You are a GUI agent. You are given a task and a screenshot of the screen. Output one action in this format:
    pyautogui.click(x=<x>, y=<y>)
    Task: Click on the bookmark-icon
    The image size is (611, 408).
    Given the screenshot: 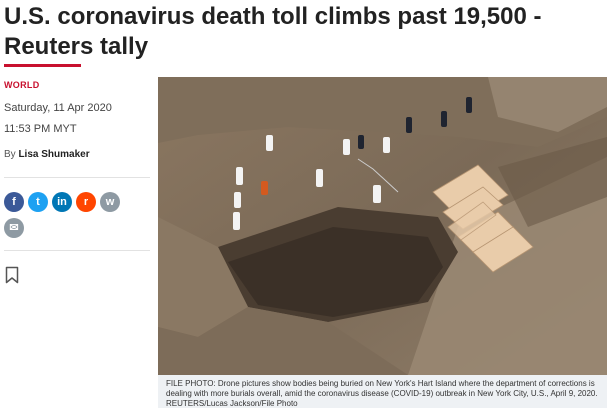 What is the action you would take?
    pyautogui.click(x=12, y=275)
    